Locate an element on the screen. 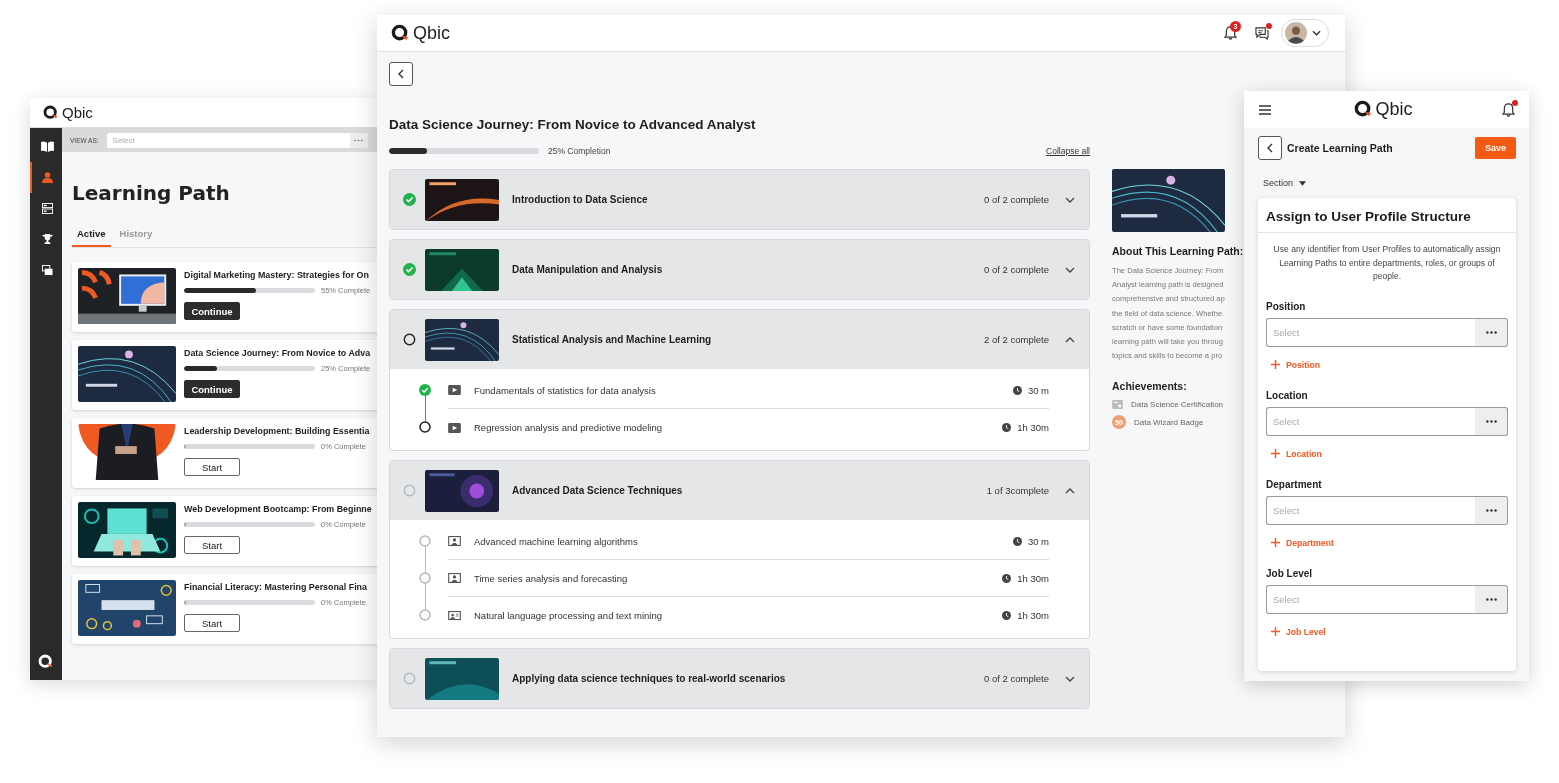 This screenshot has width=1559, height=783. section-heading: Achievements: is located at coordinates (1150, 386).